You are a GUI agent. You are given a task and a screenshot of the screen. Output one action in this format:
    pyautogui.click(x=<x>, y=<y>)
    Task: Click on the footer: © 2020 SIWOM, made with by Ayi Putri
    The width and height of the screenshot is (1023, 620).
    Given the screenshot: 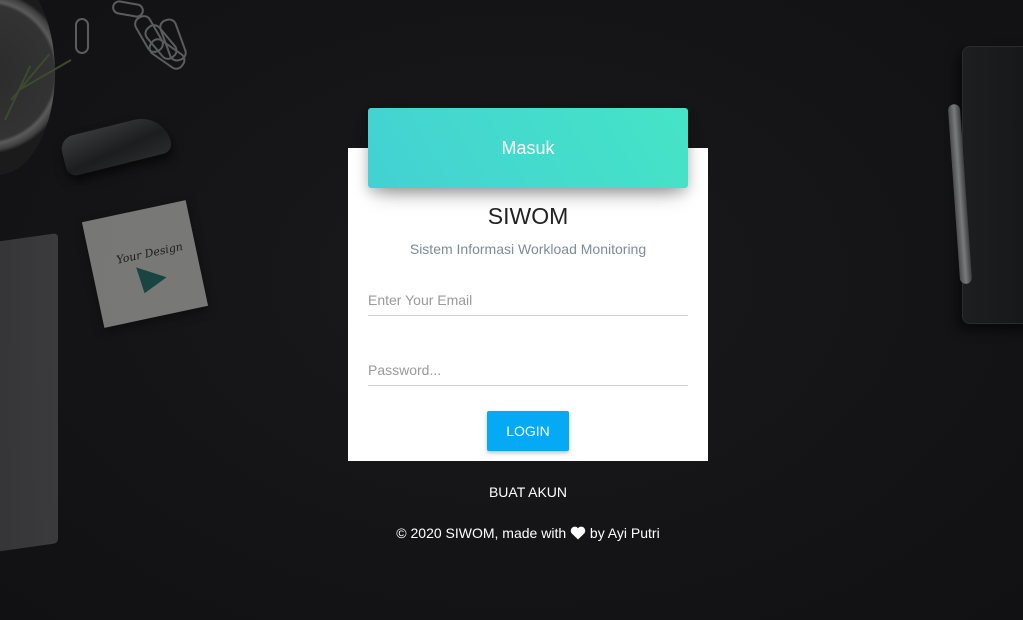 What is the action you would take?
    pyautogui.click(x=528, y=534)
    